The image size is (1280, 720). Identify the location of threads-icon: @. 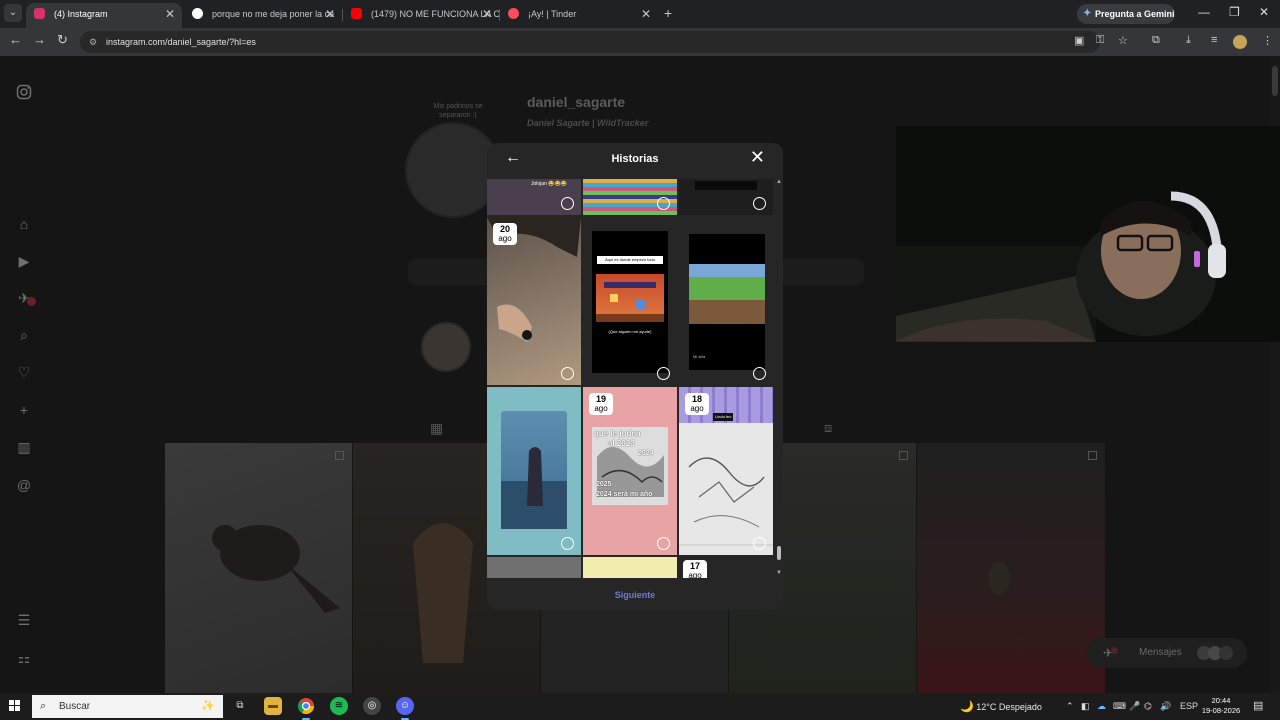
(24, 485).